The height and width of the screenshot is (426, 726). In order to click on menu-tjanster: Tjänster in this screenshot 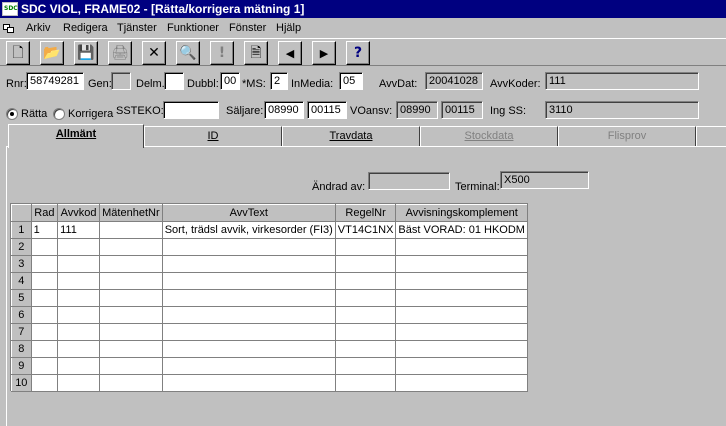, I will do `click(137, 28)`.